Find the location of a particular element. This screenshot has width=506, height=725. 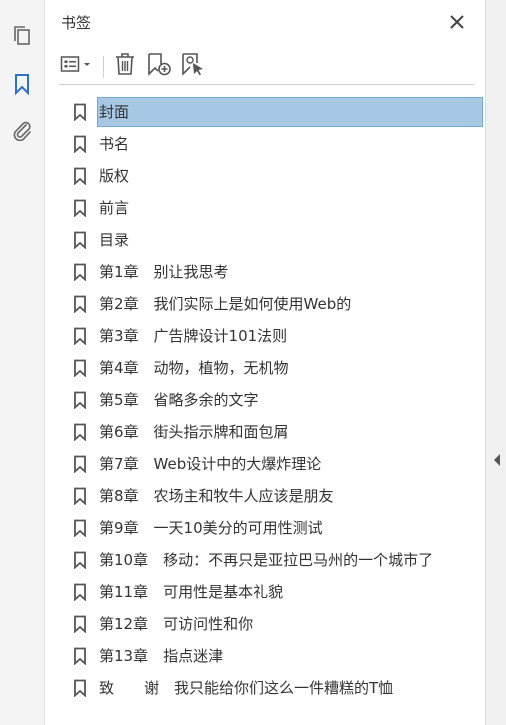

bookmark-item: 第9章 一天10美分的可用性测试 is located at coordinates (278, 528).